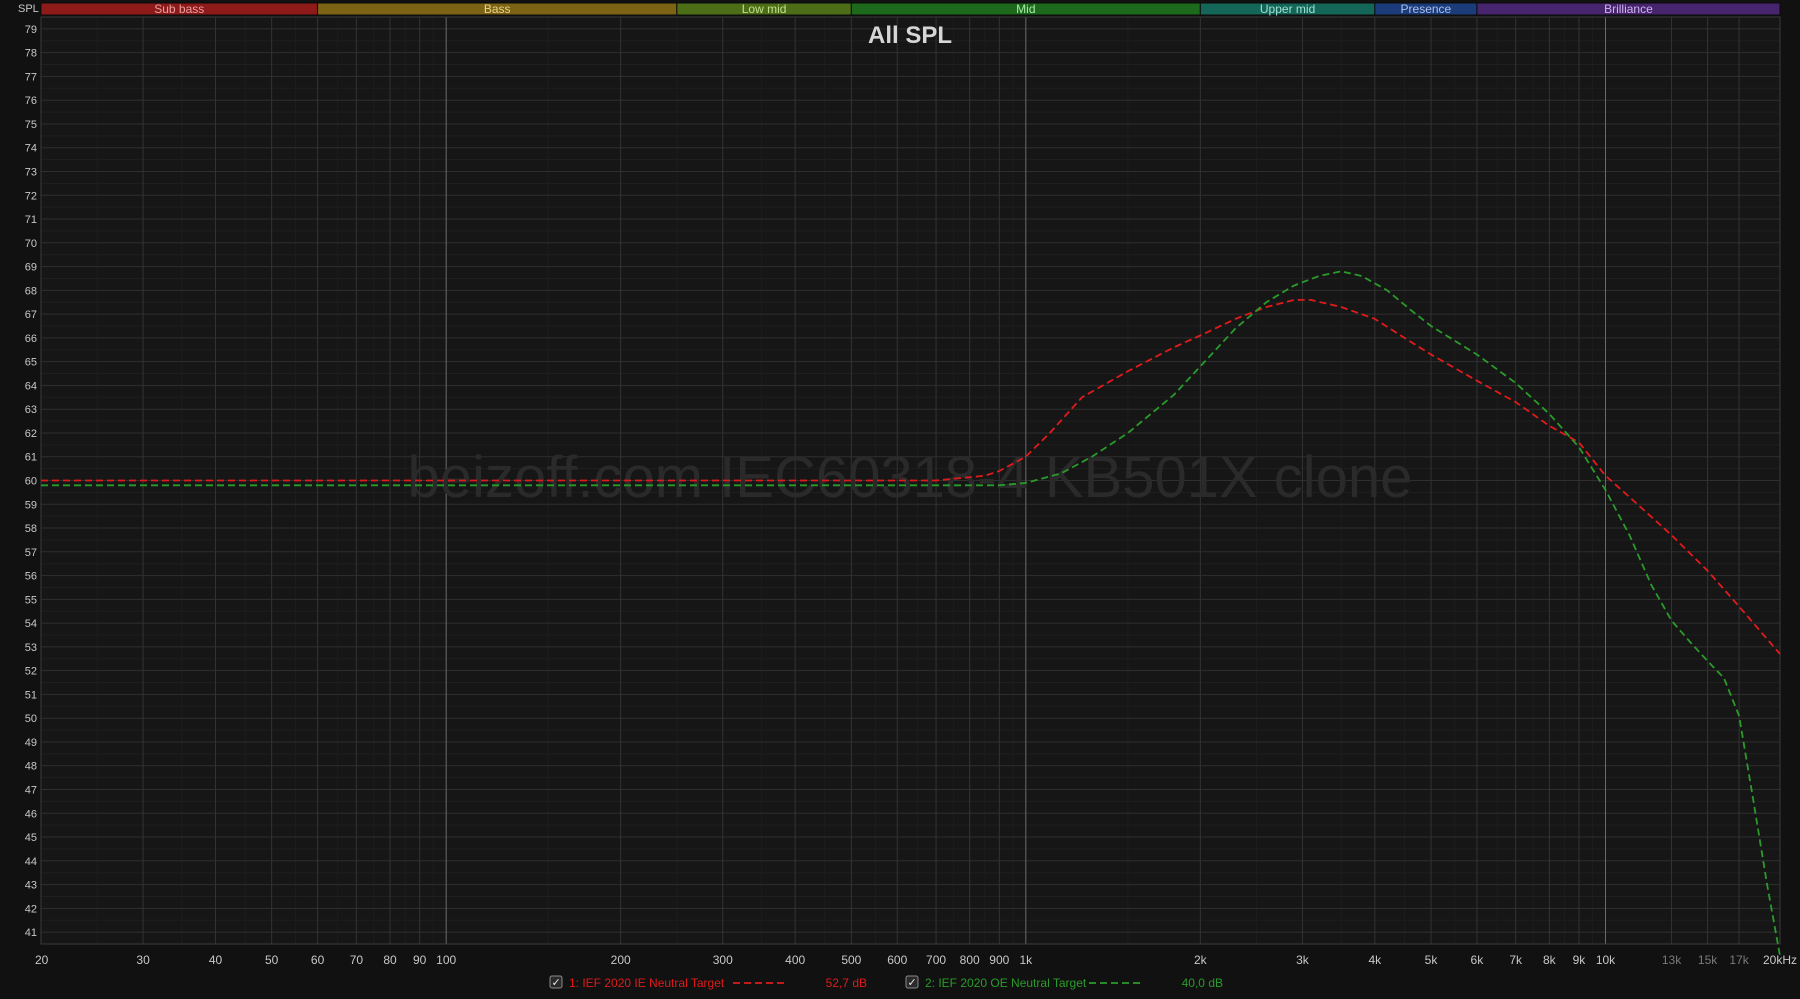 This screenshot has width=1800, height=999. Describe the element at coordinates (1287, 9) in the screenshot. I see `band-label: Upper mid` at that location.